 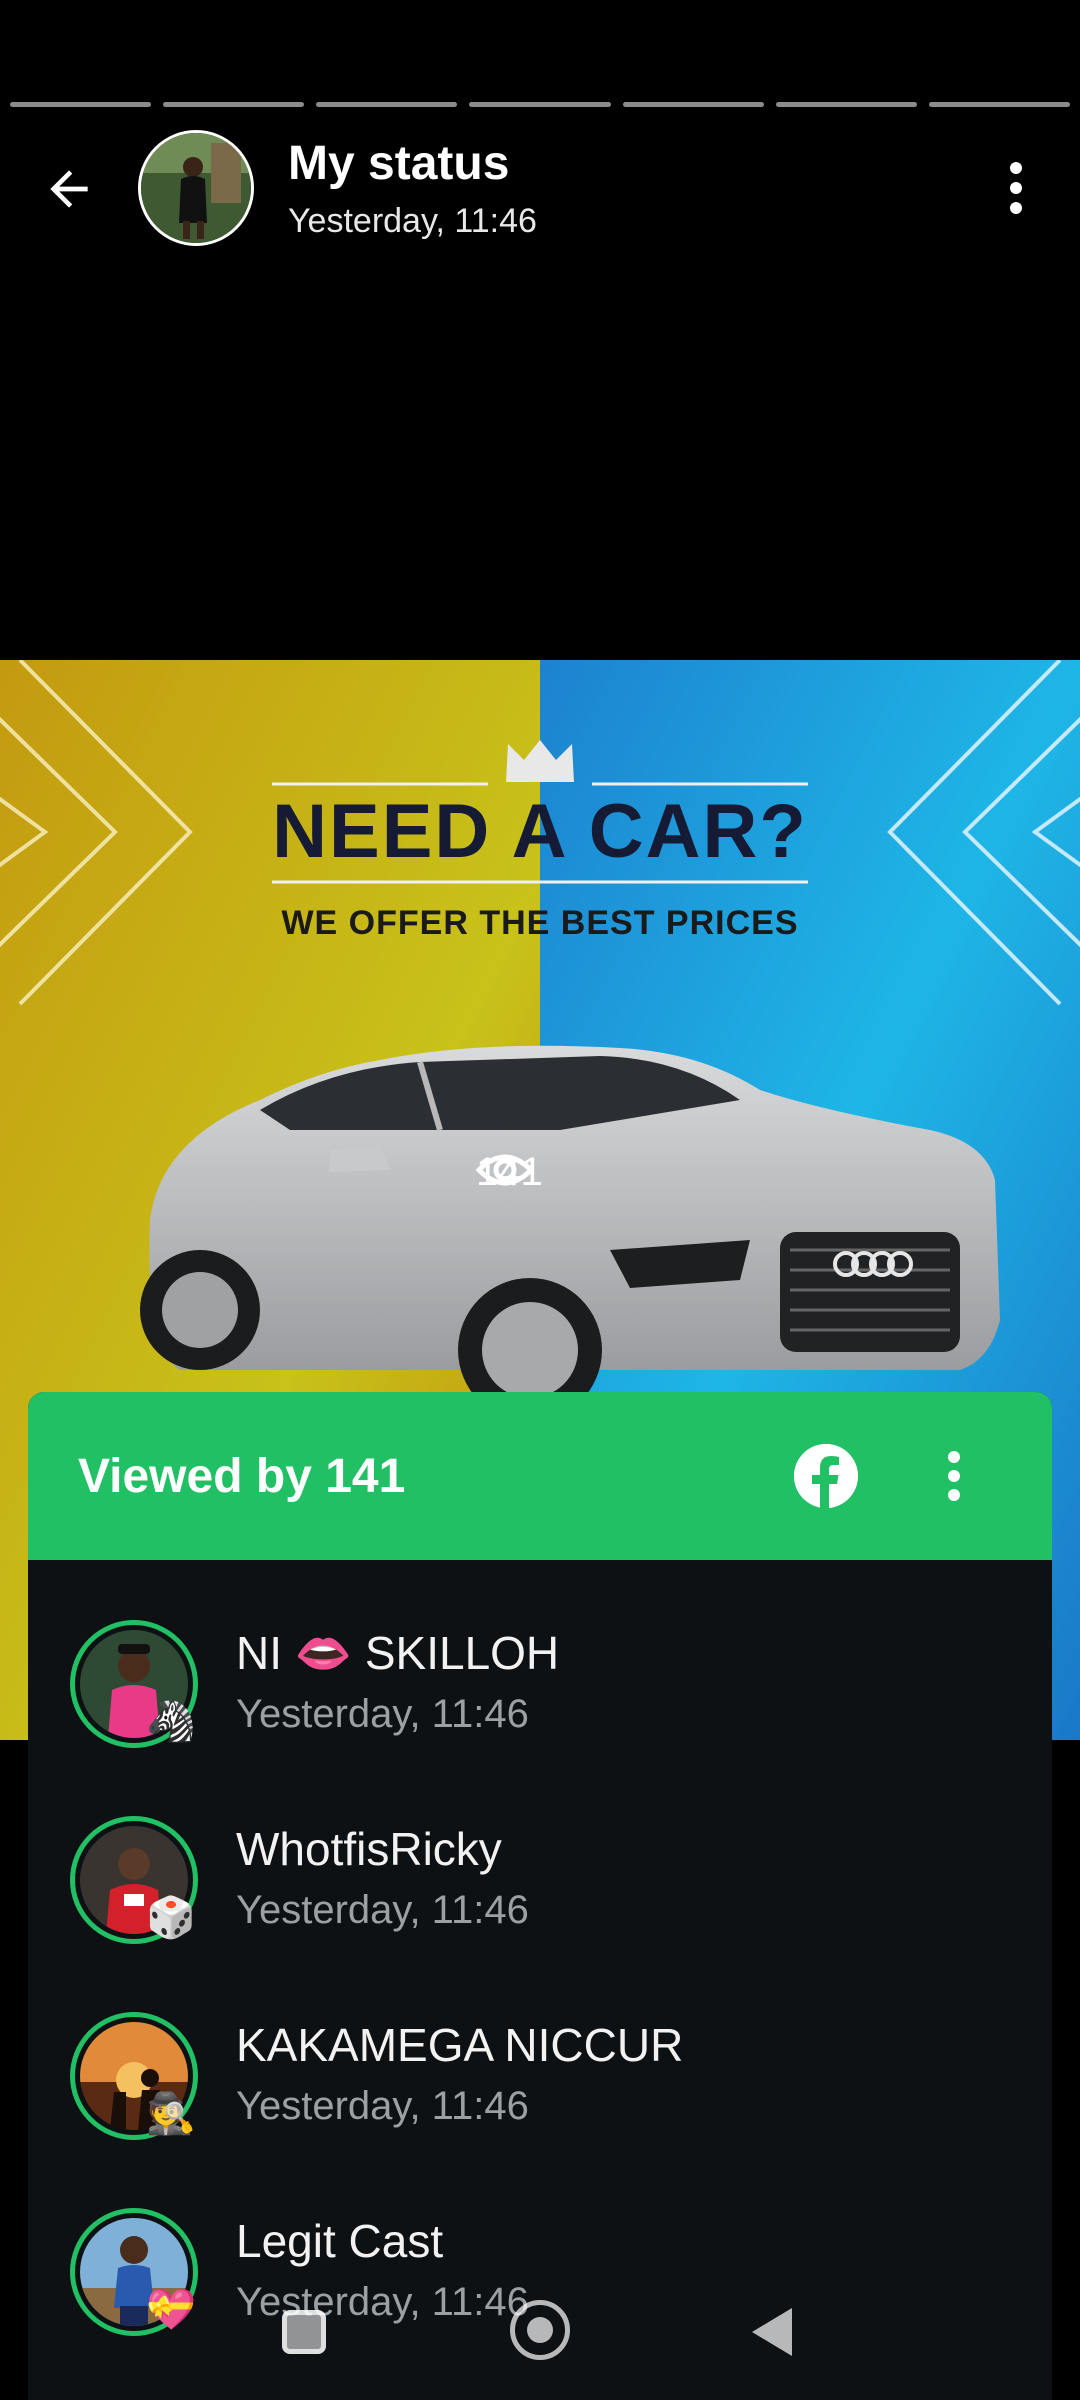 What do you see at coordinates (399, 163) in the screenshot?
I see `page-title: My status` at bounding box center [399, 163].